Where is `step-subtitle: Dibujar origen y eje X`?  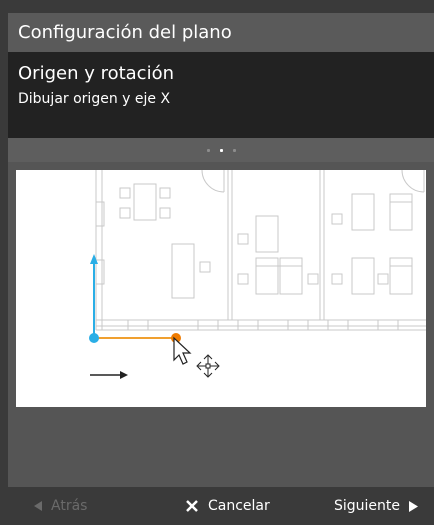
step-subtitle: Dibujar origen y eje X is located at coordinates (94, 99).